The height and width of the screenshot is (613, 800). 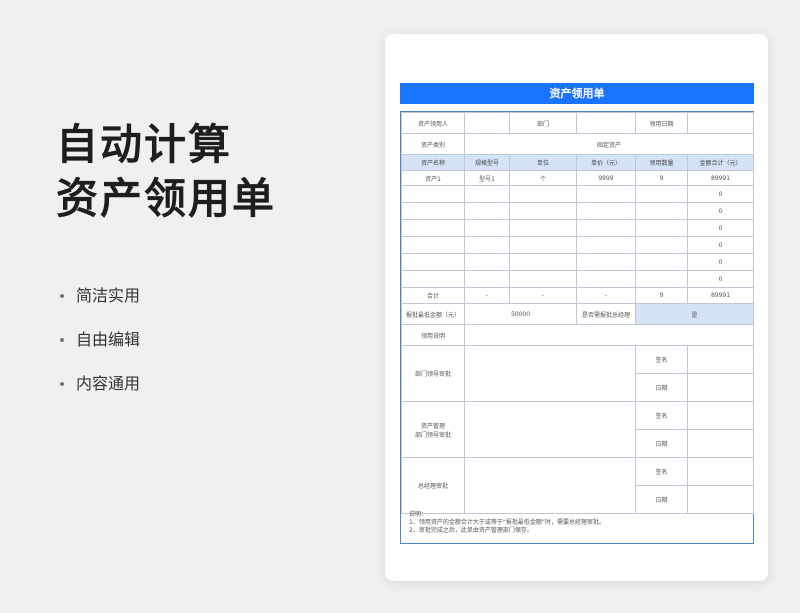 What do you see at coordinates (543, 178) in the screenshot?
I see `cell-unit: 个` at bounding box center [543, 178].